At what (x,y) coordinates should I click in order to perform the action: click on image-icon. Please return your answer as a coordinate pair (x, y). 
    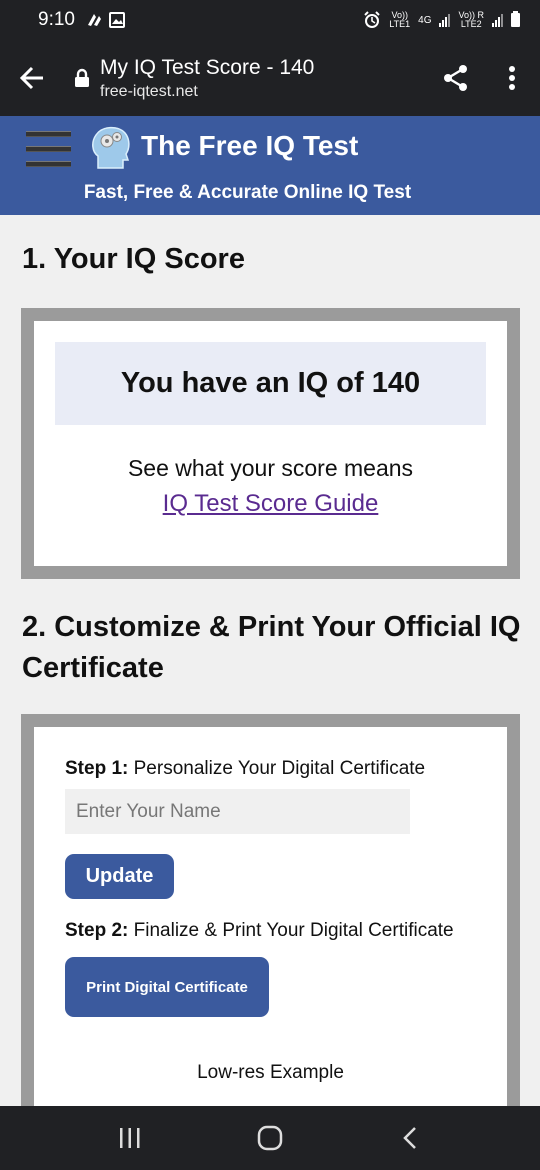
    Looking at the image, I should click on (116, 20).